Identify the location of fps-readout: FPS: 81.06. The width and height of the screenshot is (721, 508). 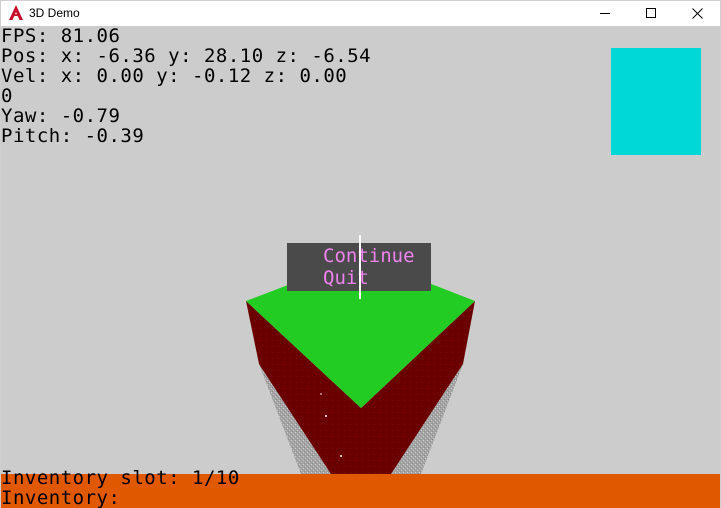
(61, 36).